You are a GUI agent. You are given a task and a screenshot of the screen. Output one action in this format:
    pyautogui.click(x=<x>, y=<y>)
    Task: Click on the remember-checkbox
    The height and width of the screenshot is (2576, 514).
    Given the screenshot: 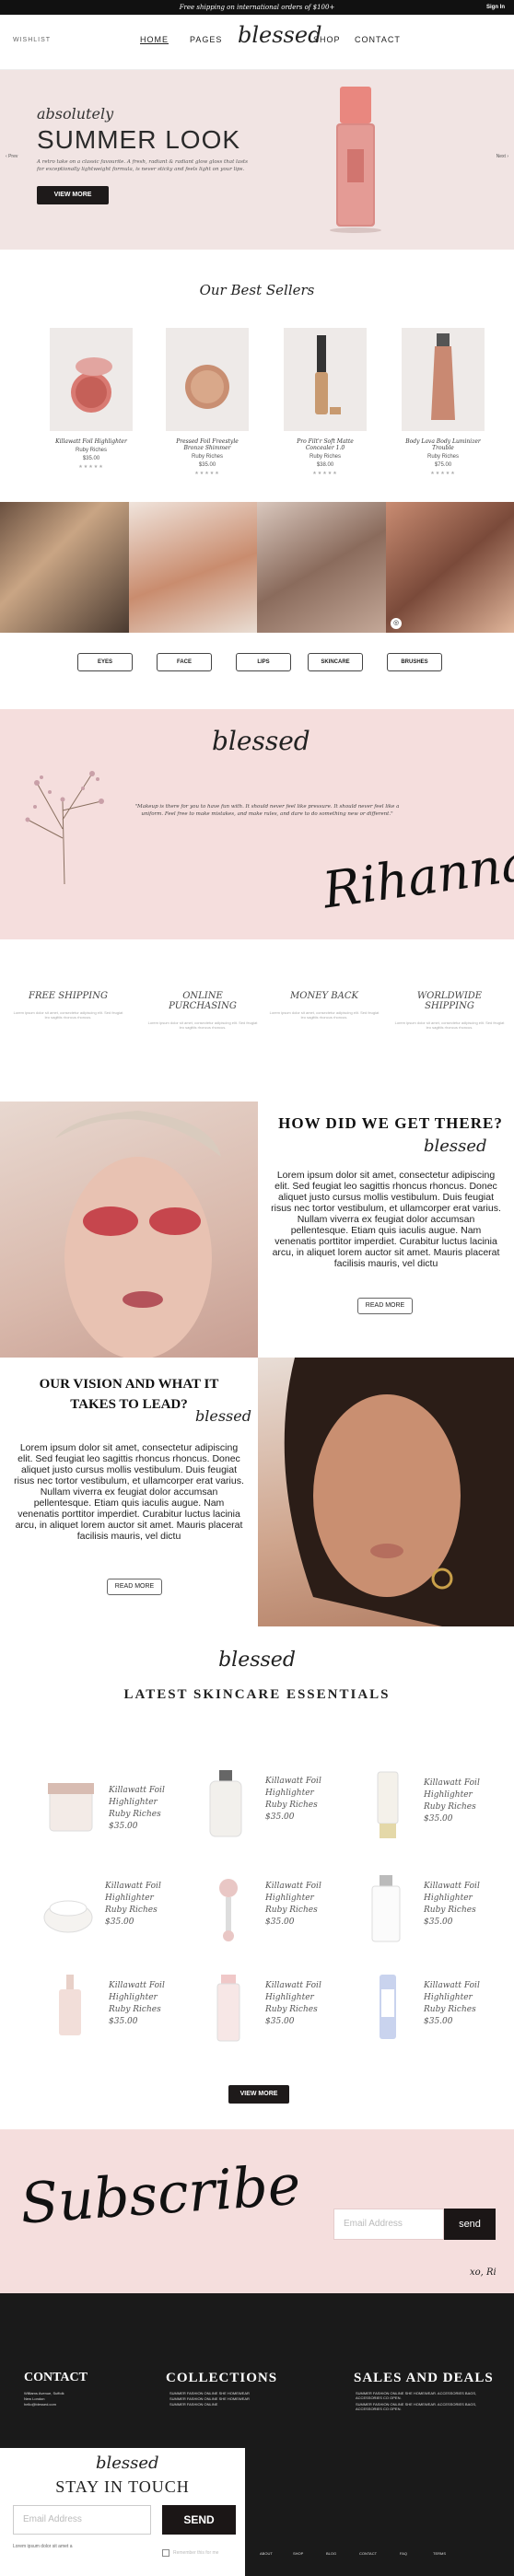 What is the action you would take?
    pyautogui.click(x=165, y=2553)
    